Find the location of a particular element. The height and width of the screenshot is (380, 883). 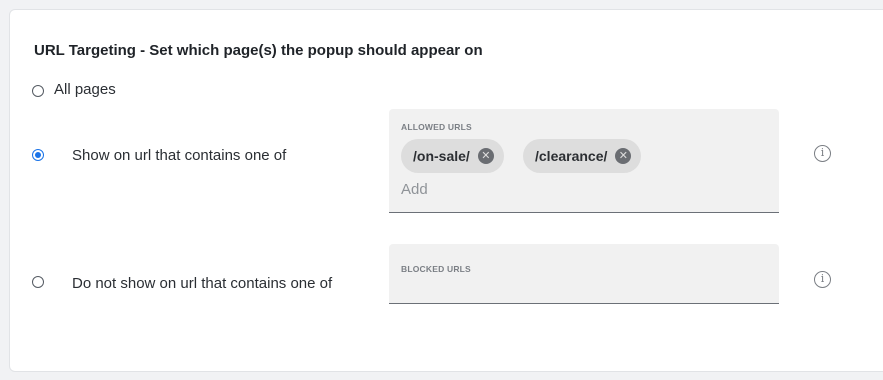

allowed-urls-add-input is located at coordinates (551, 189).